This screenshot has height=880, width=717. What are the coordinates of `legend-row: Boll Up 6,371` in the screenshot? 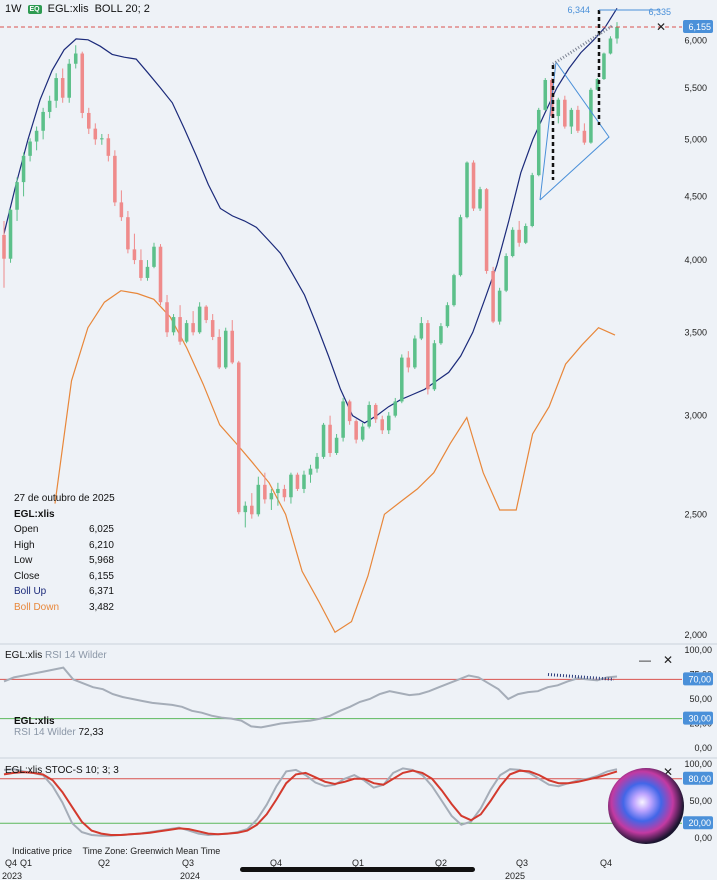 It's located at (64, 592).